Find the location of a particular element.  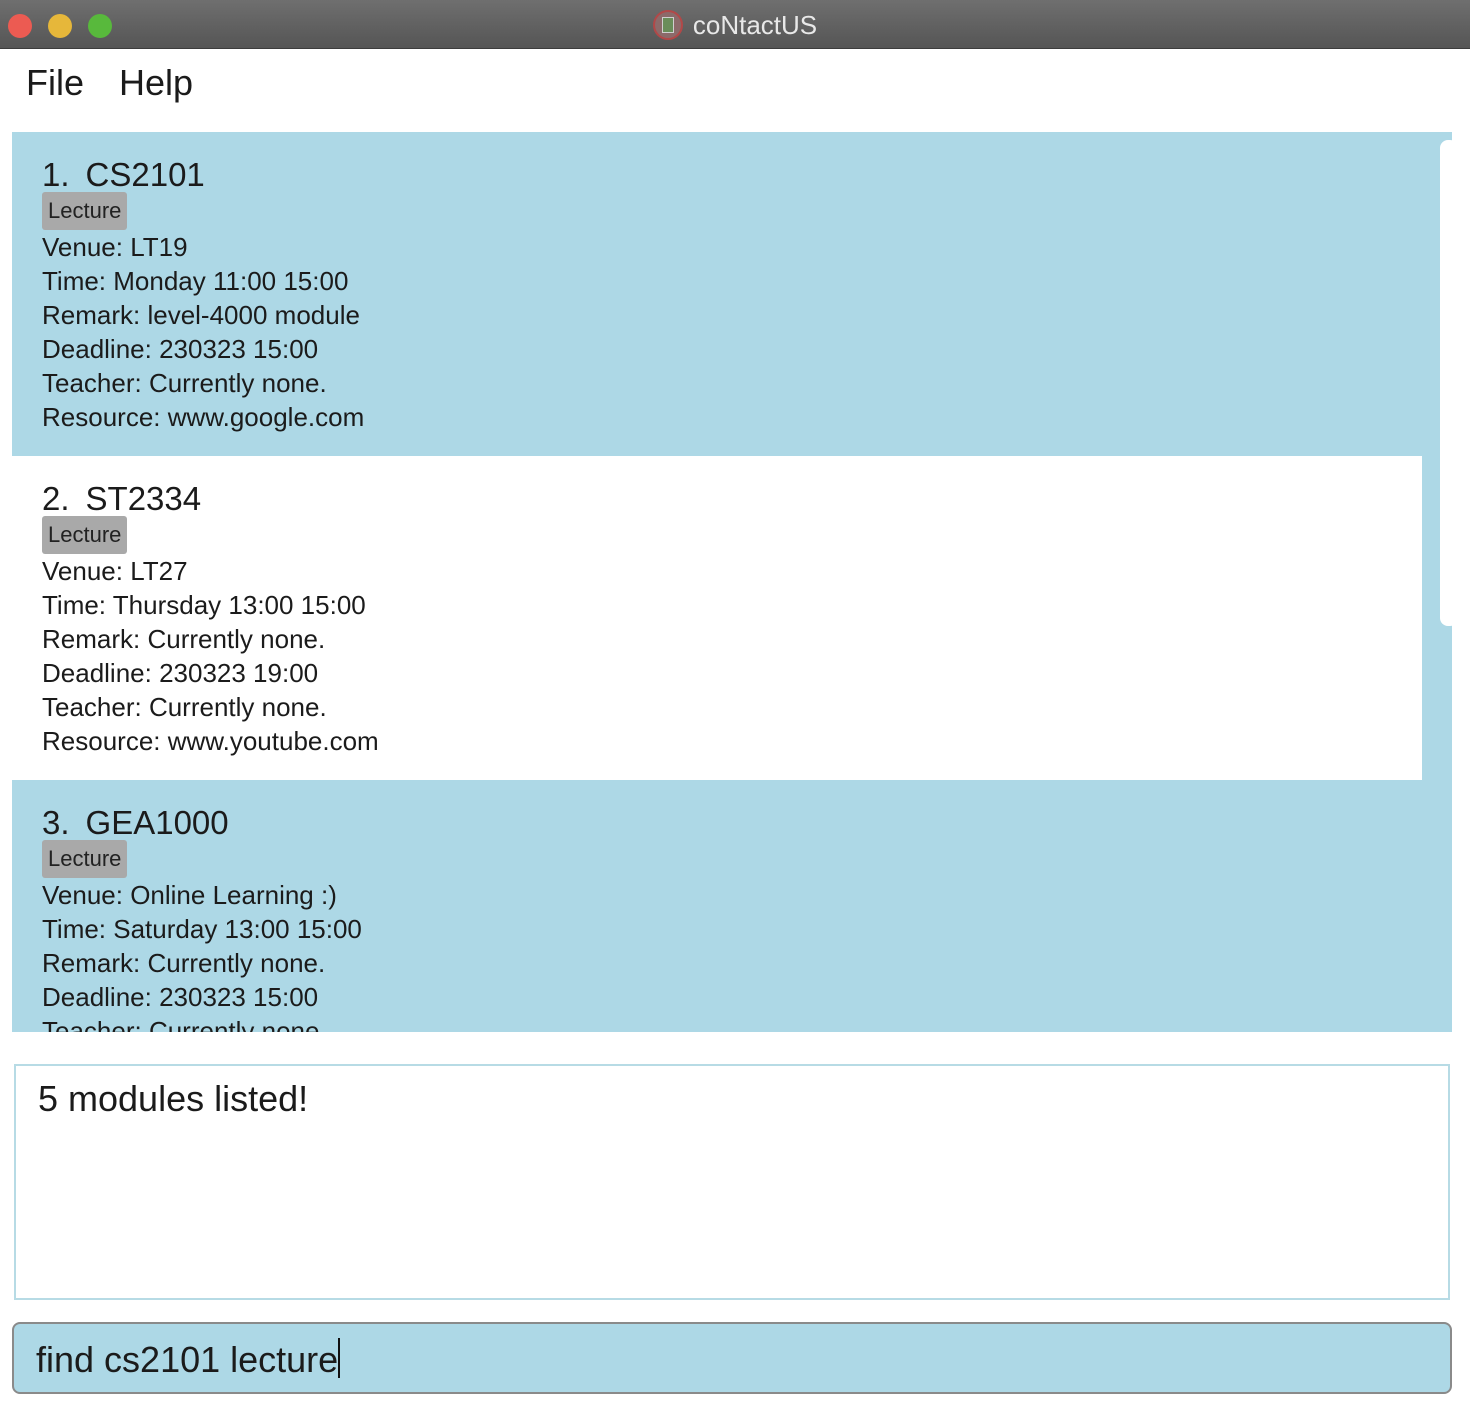

command-text: find cs2101 lecture is located at coordinates (188, 1359).